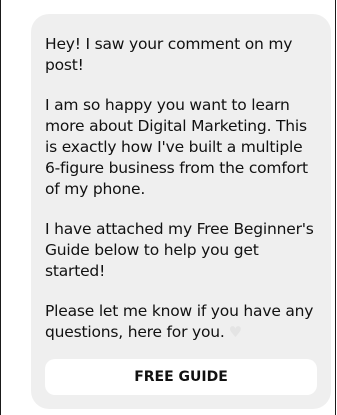 The height and width of the screenshot is (415, 337). I want to click on free-guide-button: FREE GUIDE, so click(181, 377).